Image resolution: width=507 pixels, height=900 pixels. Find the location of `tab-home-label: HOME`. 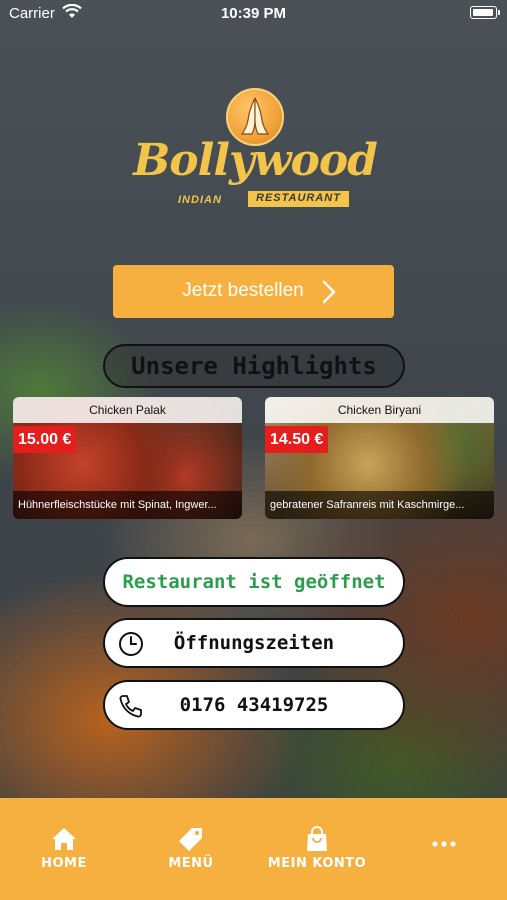

tab-home-label: HOME is located at coordinates (64, 863).